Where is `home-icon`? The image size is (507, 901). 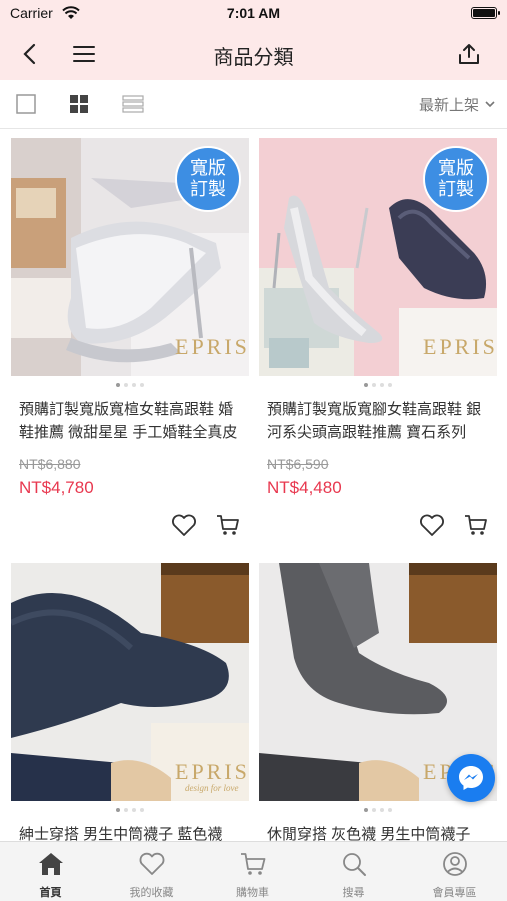
home-icon is located at coordinates (50, 864).